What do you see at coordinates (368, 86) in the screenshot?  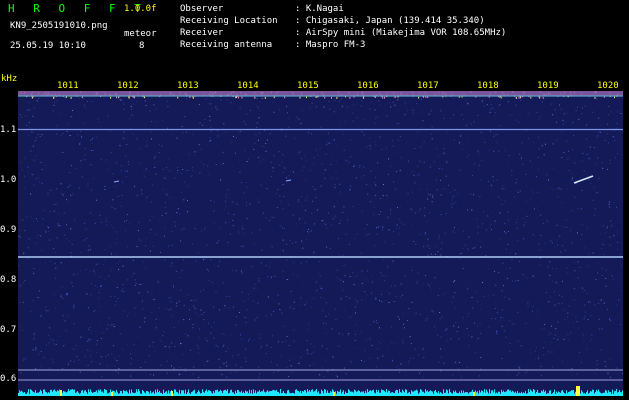 I see `x-tick-label: 1016` at bounding box center [368, 86].